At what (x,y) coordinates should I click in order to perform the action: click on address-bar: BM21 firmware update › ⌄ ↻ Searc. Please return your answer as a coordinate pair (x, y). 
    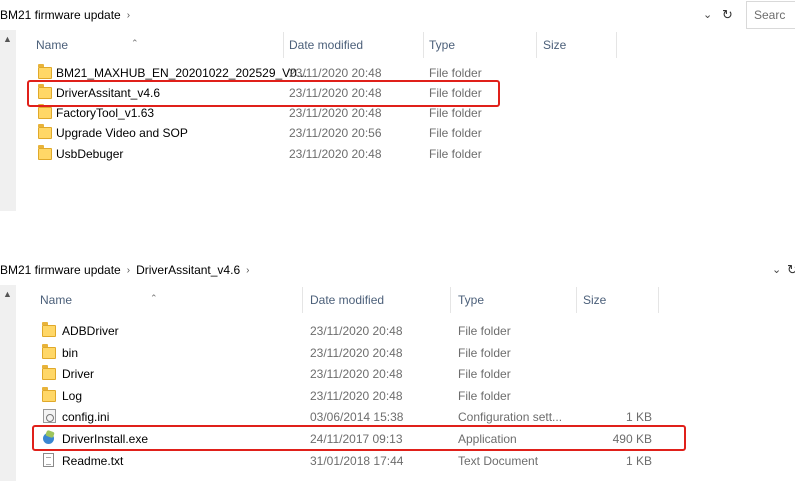
    Looking at the image, I should click on (397, 15).